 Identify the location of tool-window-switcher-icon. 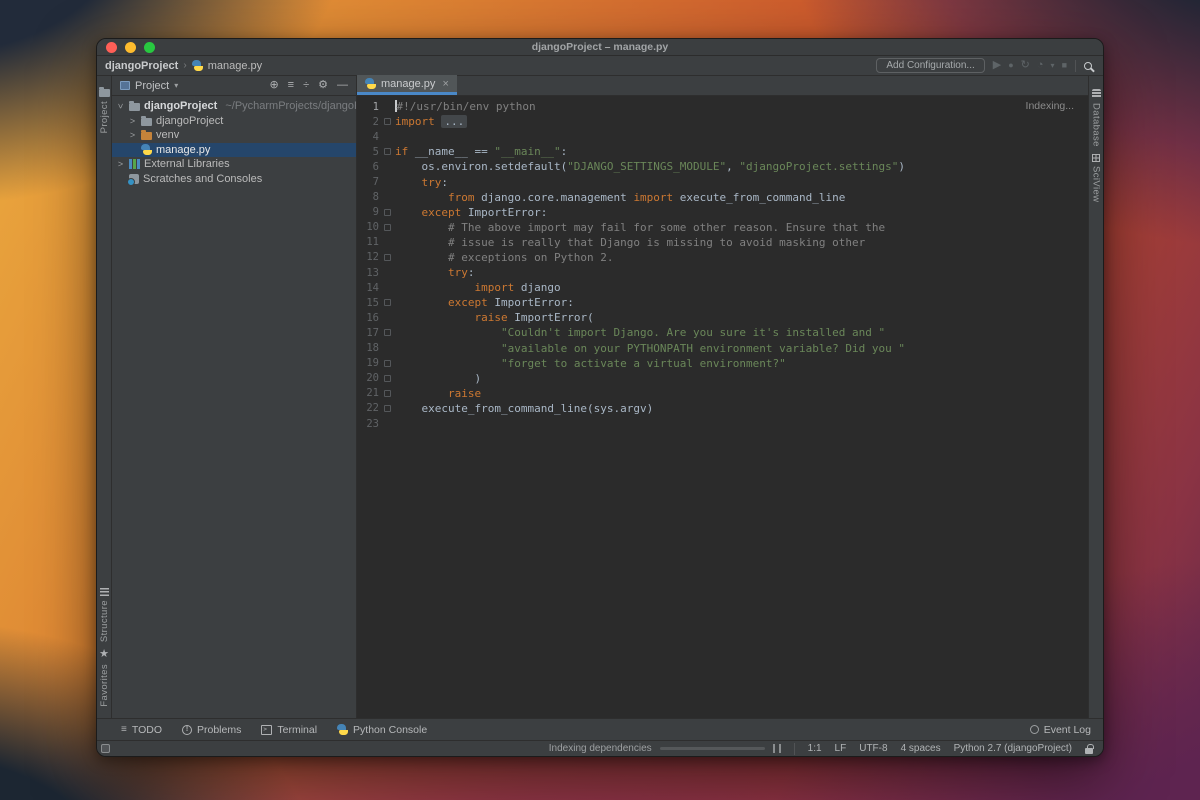
(105, 748).